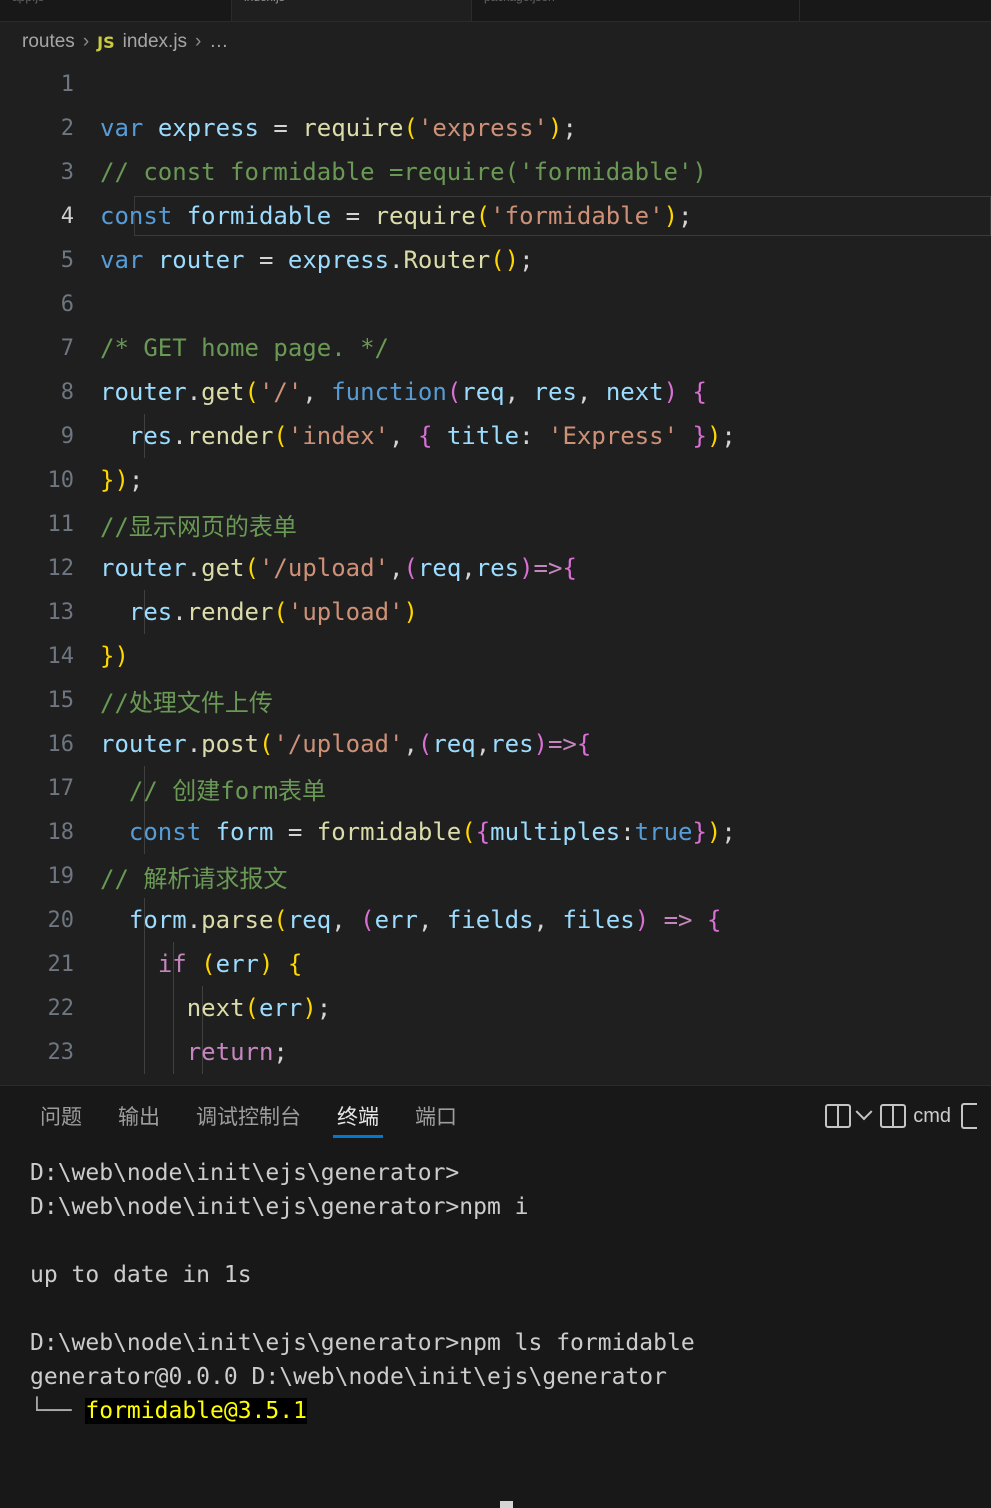 This screenshot has width=991, height=1508. What do you see at coordinates (155, 42) in the screenshot?
I see `breadcrumb-file: index.js` at bounding box center [155, 42].